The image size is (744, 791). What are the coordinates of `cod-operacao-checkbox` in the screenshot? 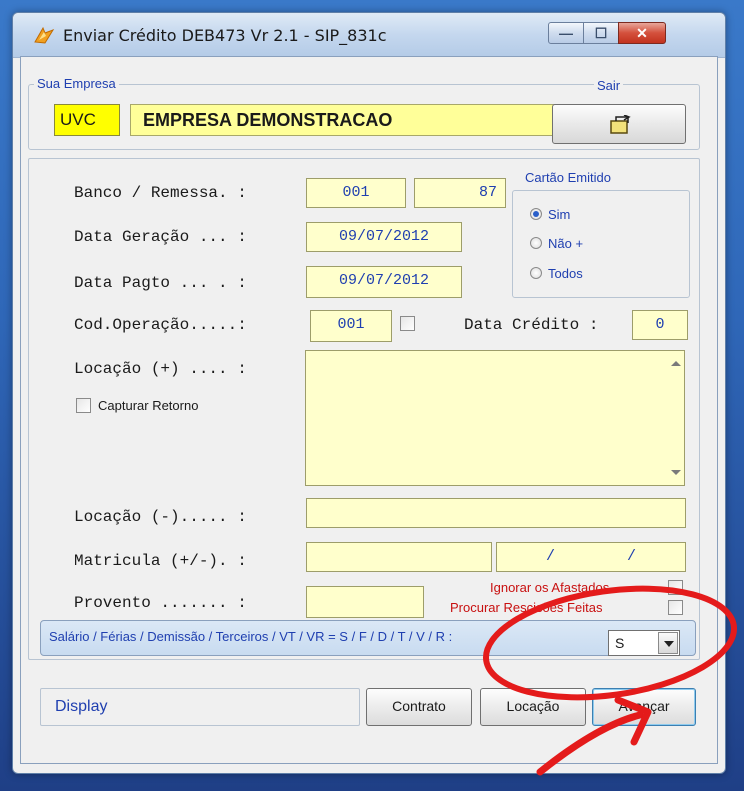 It's located at (407, 323).